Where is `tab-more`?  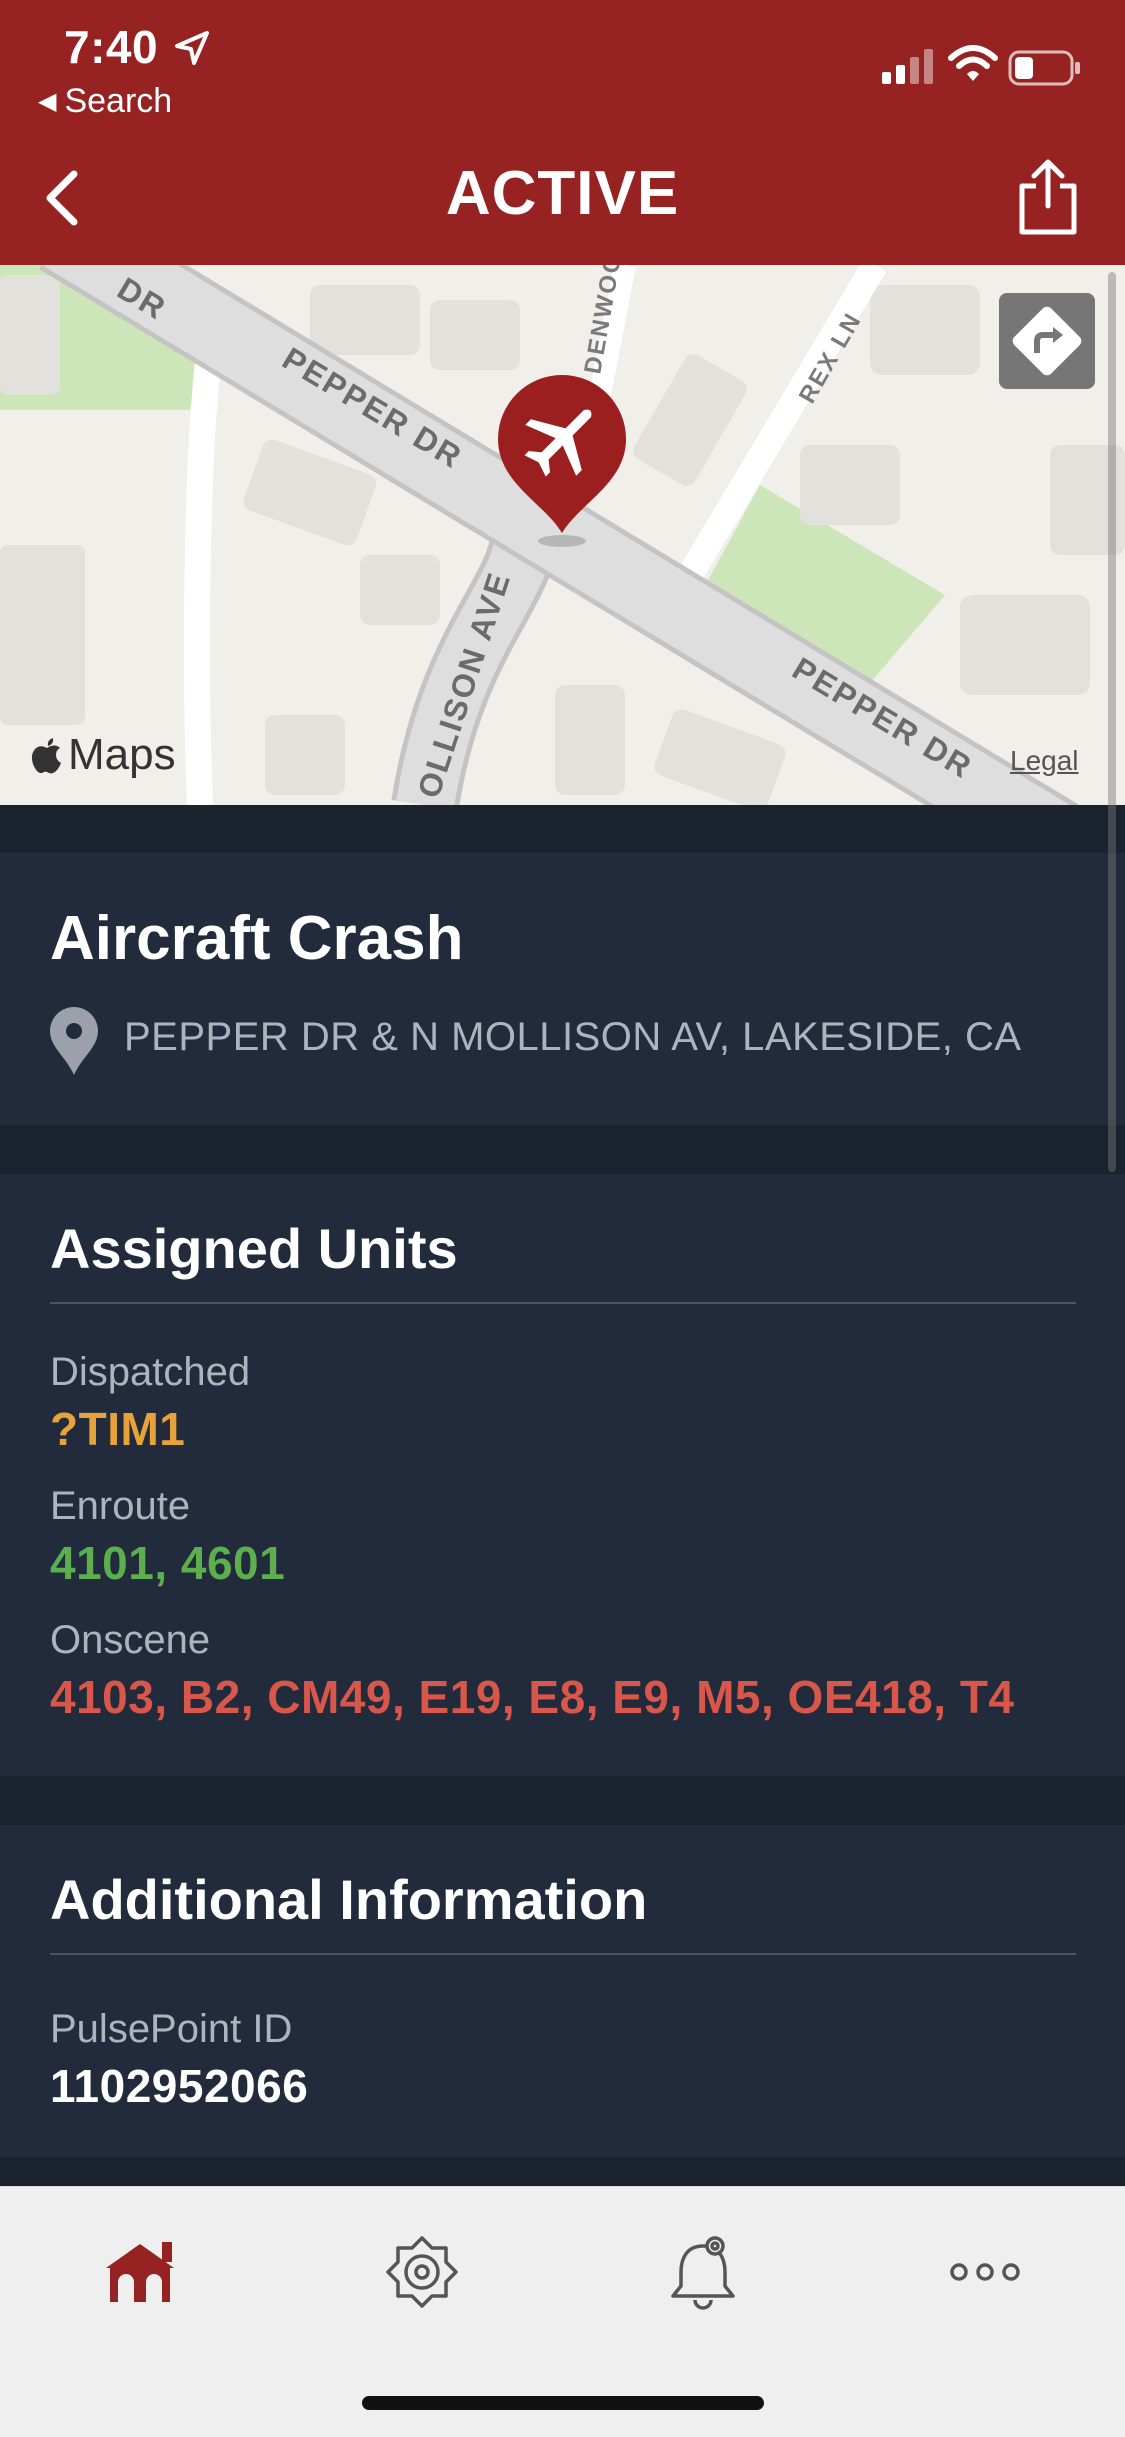 tab-more is located at coordinates (985, 2272).